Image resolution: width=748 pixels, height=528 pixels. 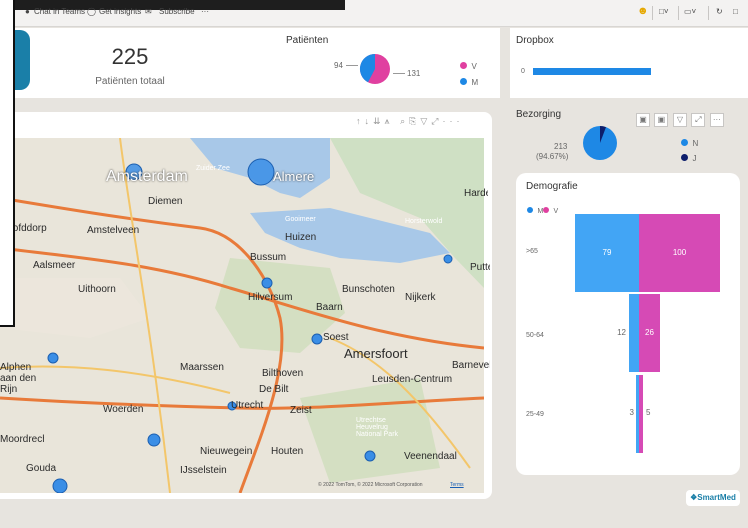 What do you see at coordinates (641, 414) in the screenshot?
I see `funnel-bar-v` at bounding box center [641, 414].